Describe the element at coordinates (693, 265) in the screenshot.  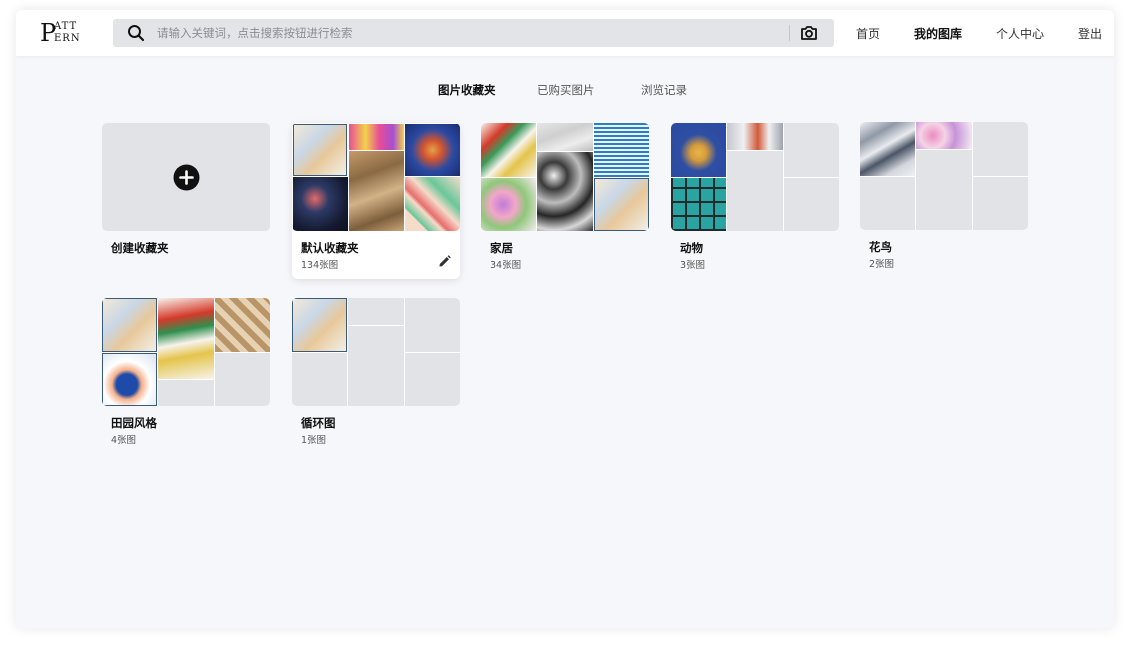
I see `folder-count: 3张图` at that location.